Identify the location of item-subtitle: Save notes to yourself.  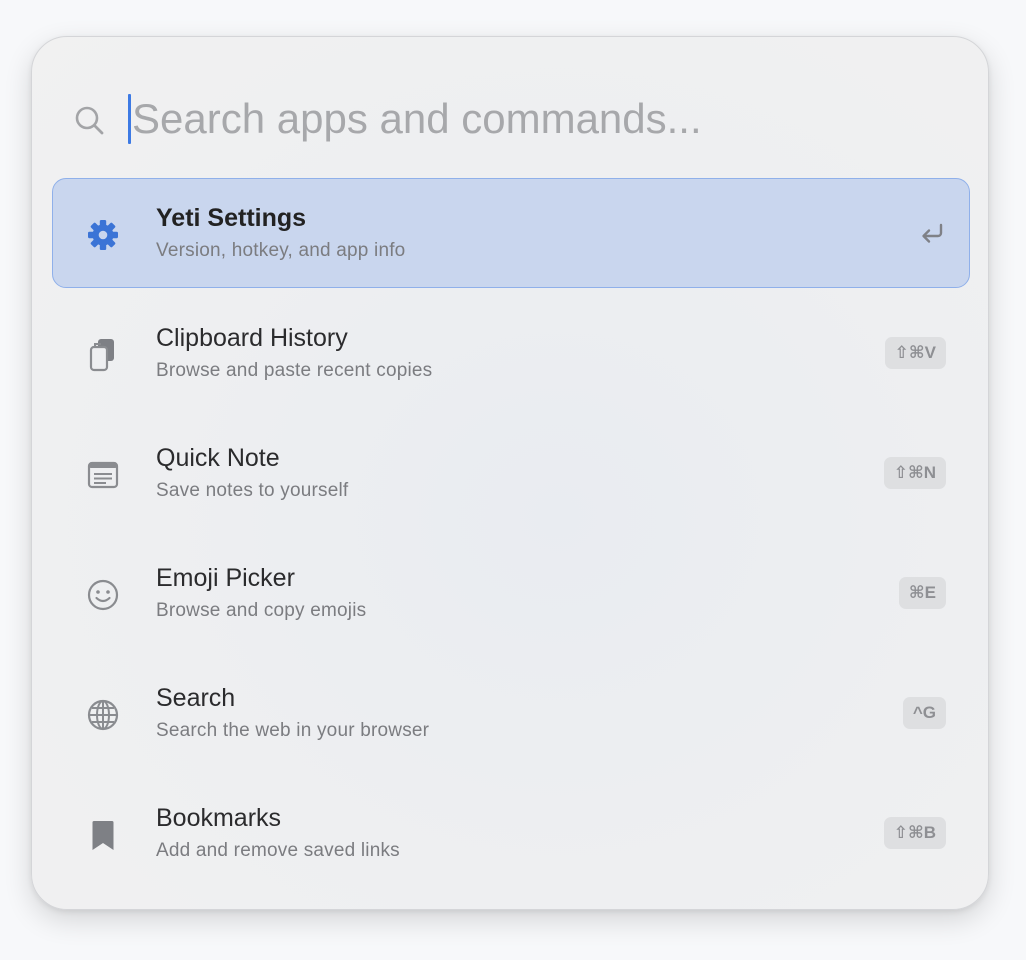
(252, 490).